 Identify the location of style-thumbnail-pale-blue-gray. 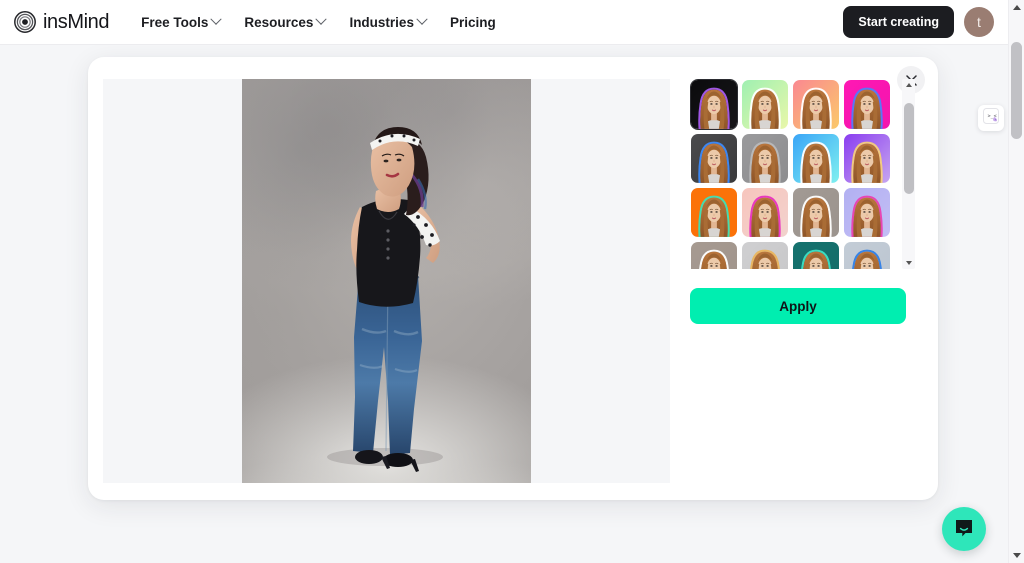
(867, 255).